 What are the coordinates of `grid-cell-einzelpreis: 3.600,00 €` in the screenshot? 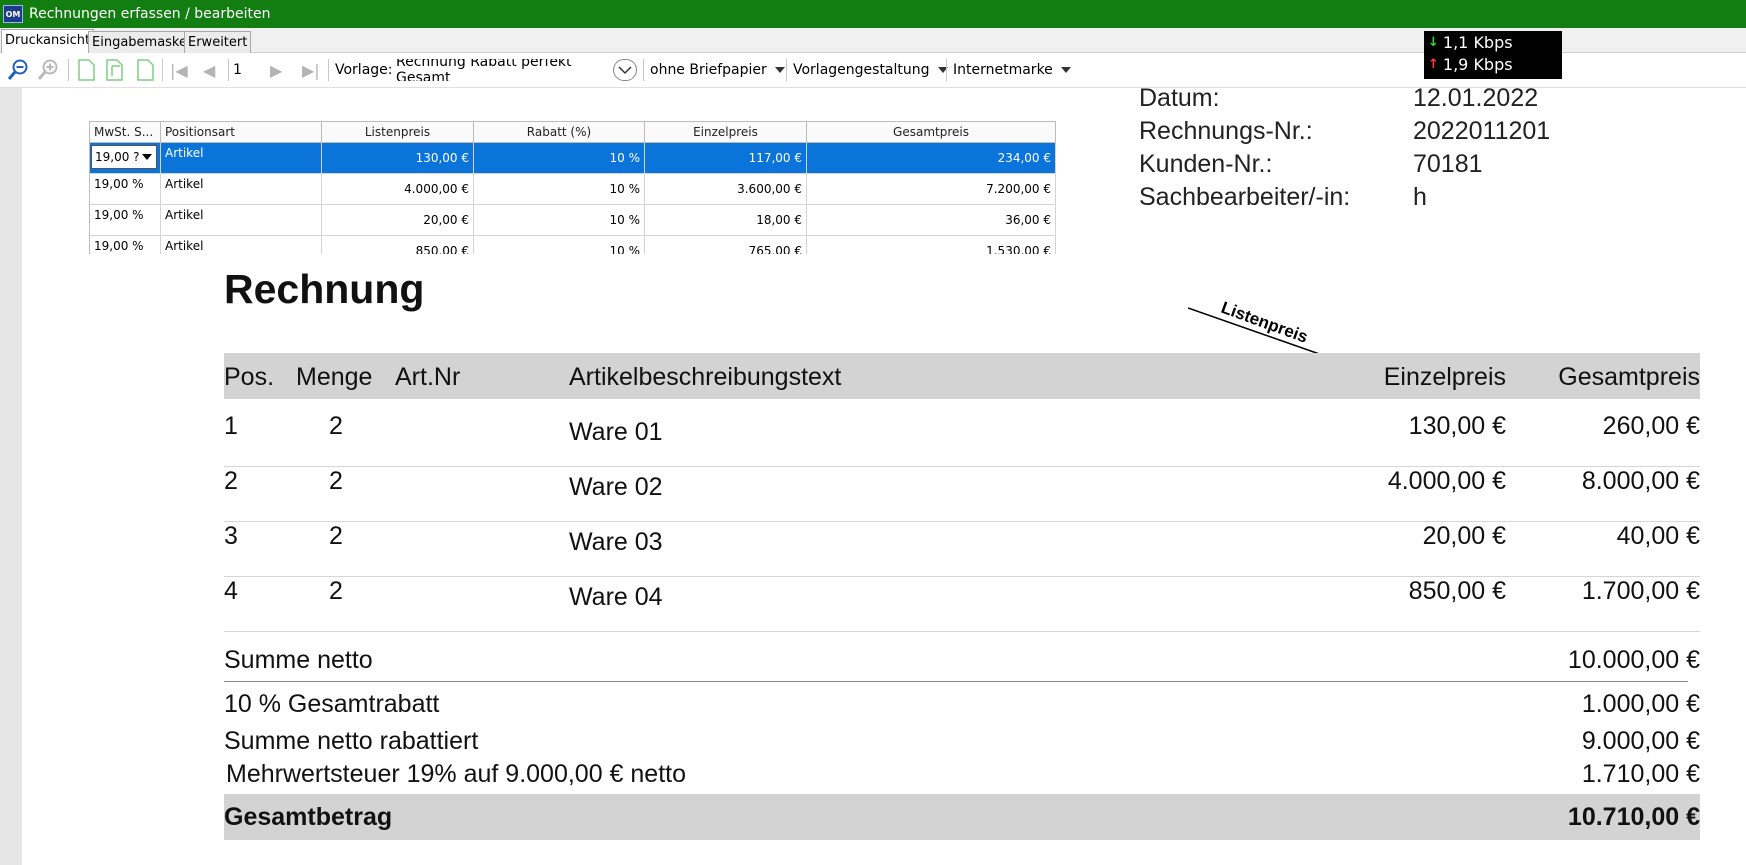 It's located at (726, 189).